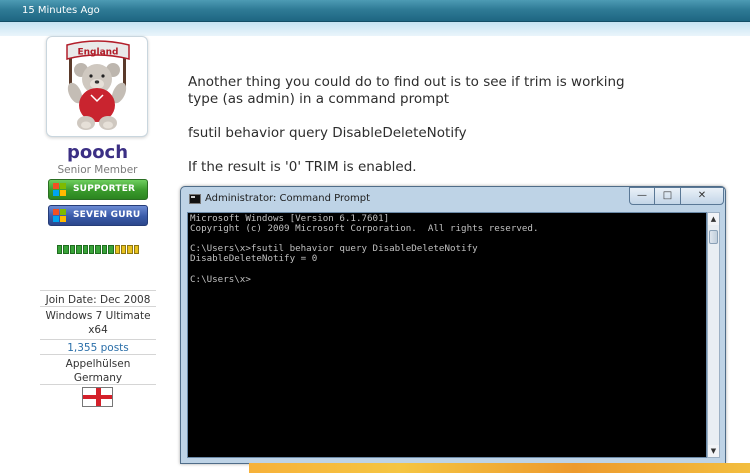  I want to click on avatar-banner-text: England, so click(97, 53).